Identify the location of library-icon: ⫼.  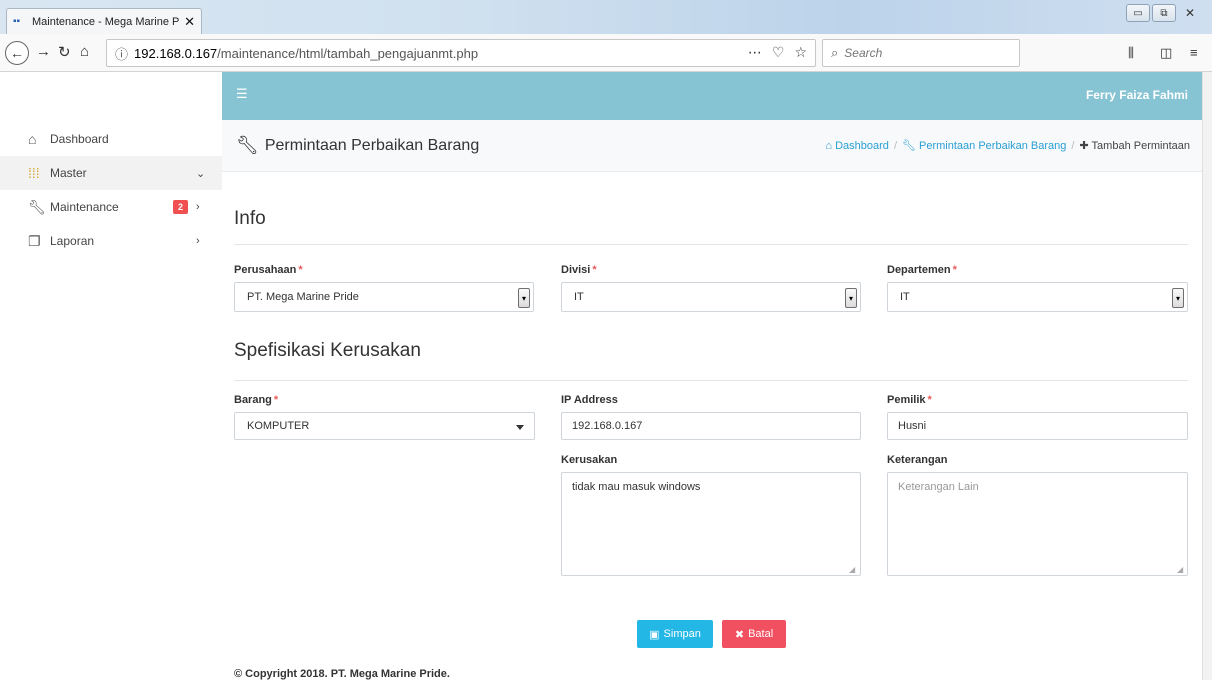
(1131, 53).